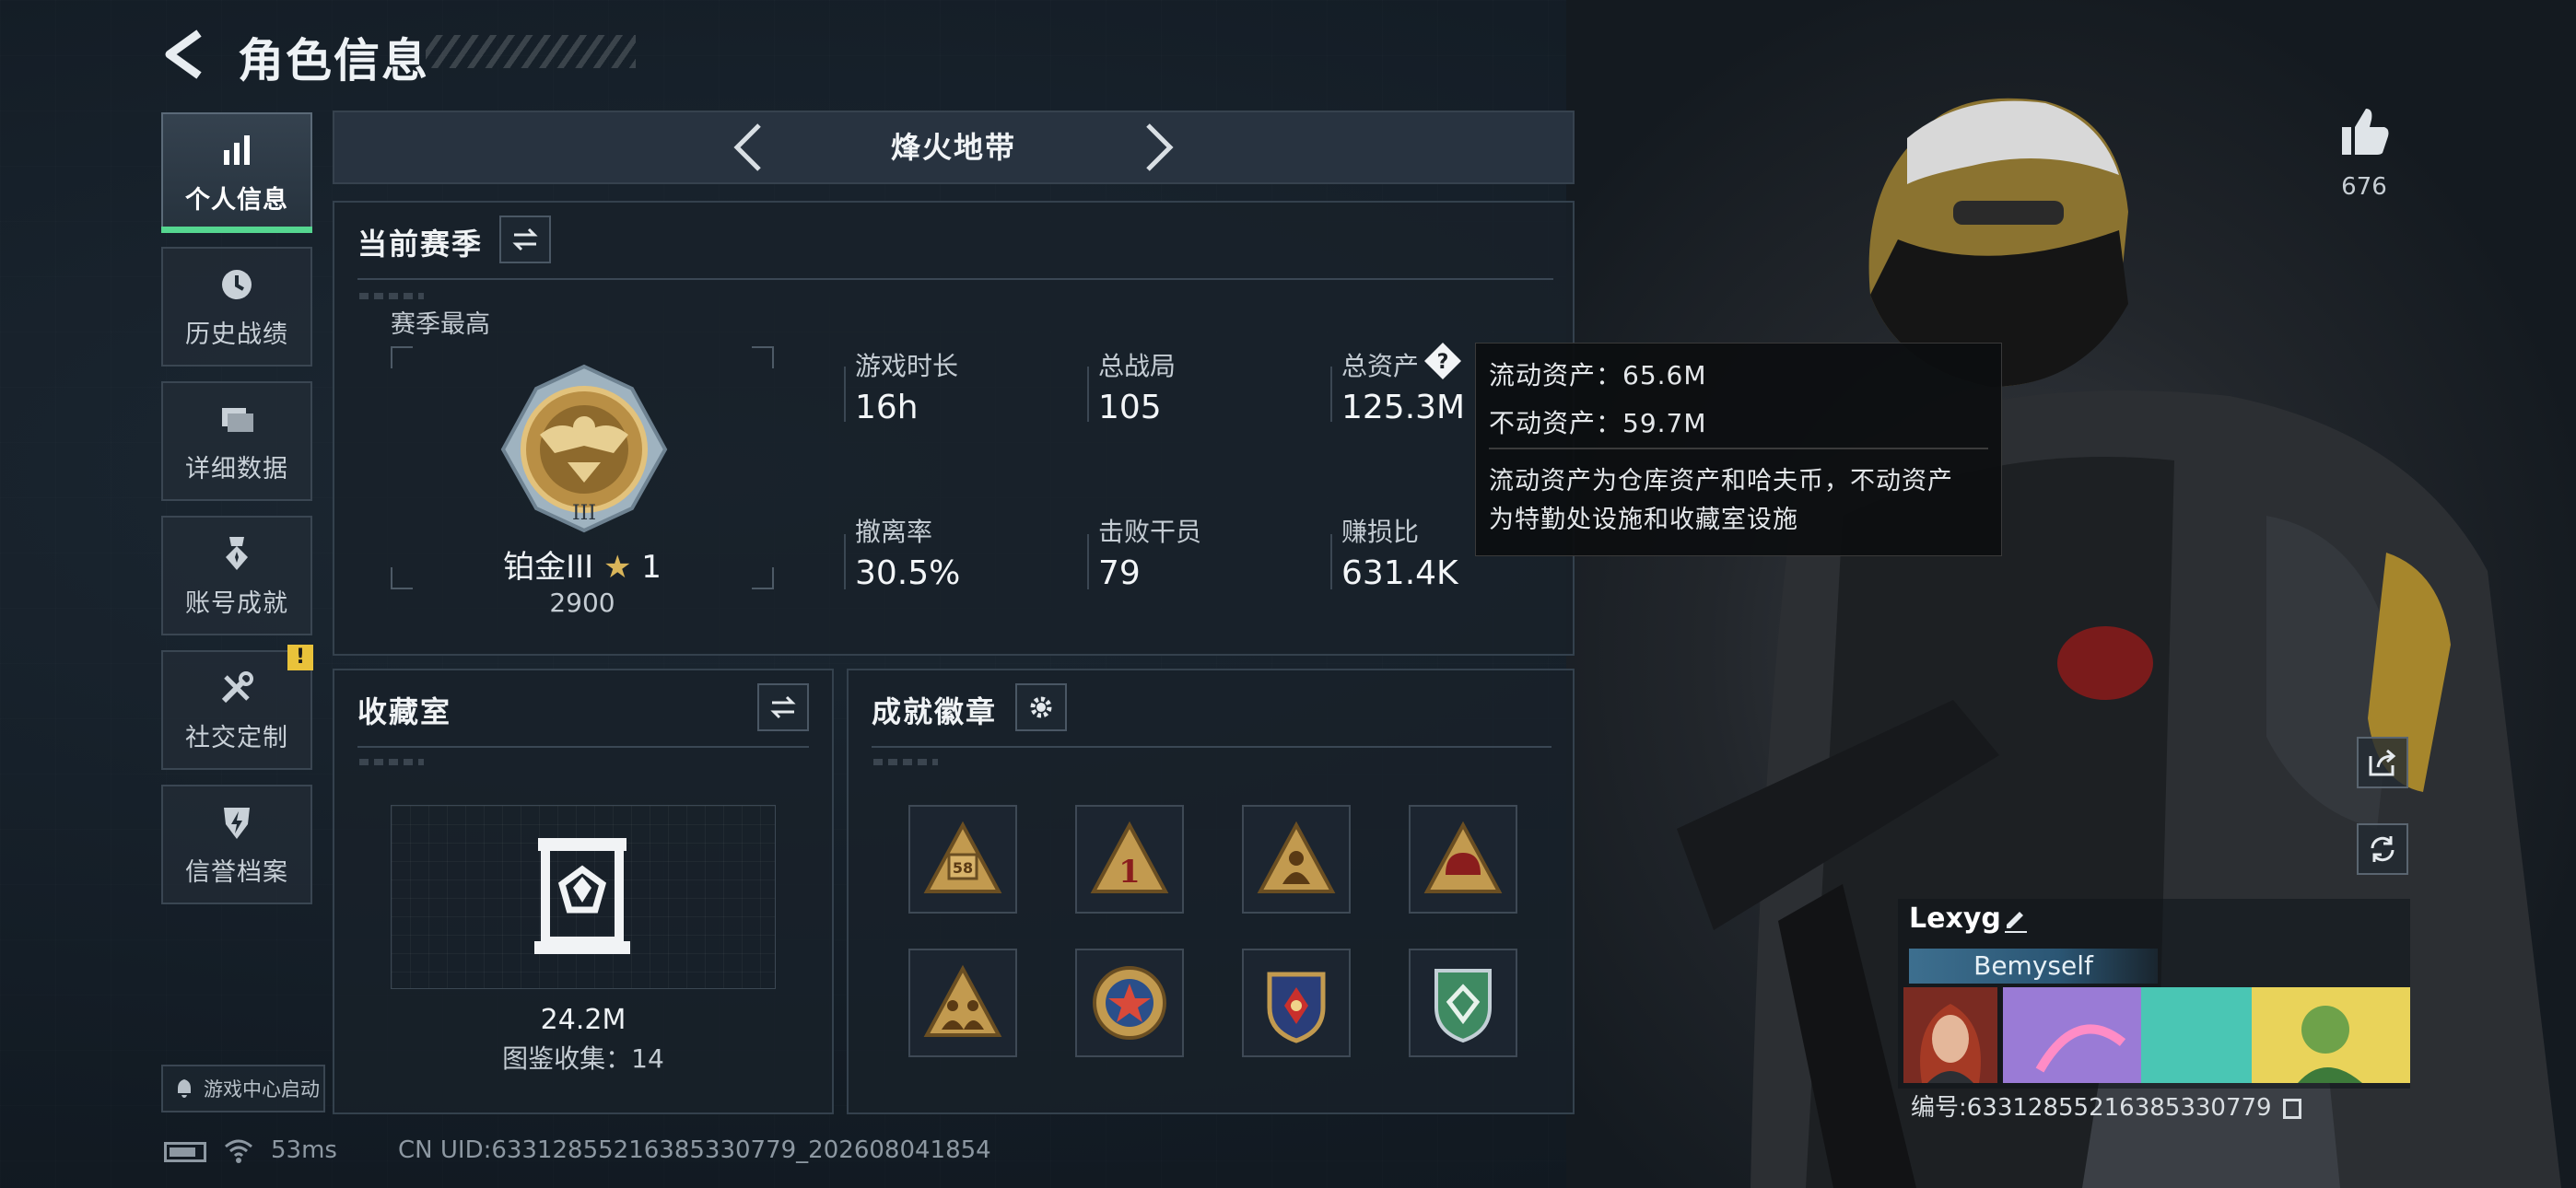  What do you see at coordinates (548, 567) in the screenshot?
I see `rank-name: 铂金III` at bounding box center [548, 567].